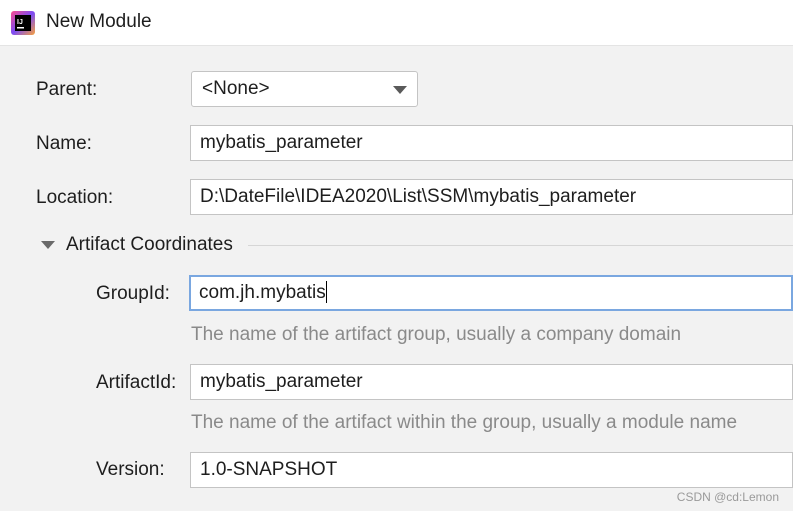 The image size is (793, 511). Describe the element at coordinates (130, 469) in the screenshot. I see `version-label: Version:` at that location.